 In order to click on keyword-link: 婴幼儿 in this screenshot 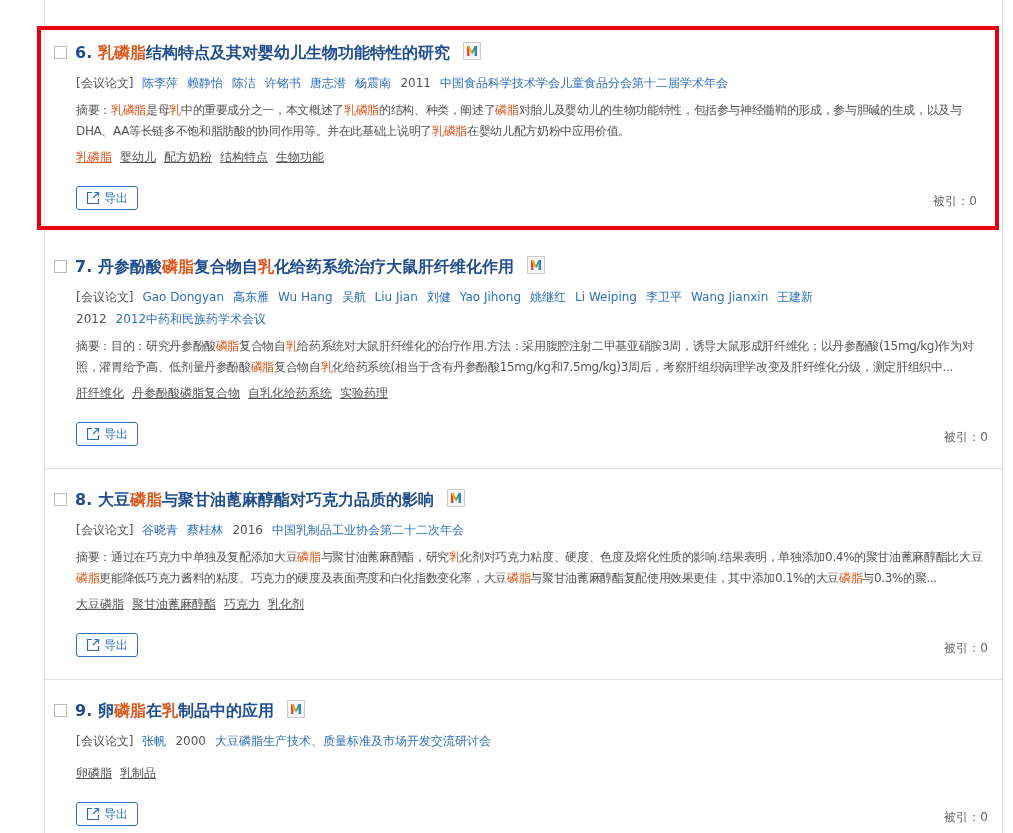, I will do `click(138, 157)`.